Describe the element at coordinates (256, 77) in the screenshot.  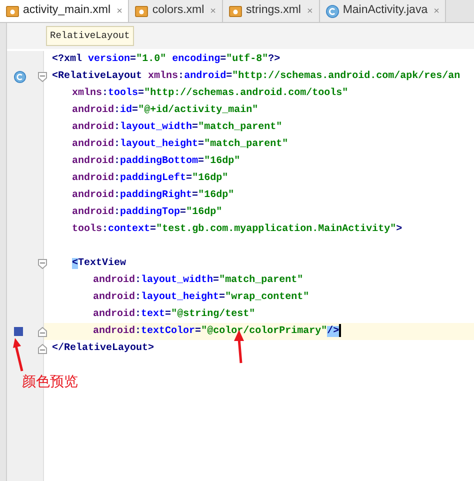
I see `code-line: <RelativeLayout xmlns:android="http://schemas.android.com/apk/res/an` at that location.